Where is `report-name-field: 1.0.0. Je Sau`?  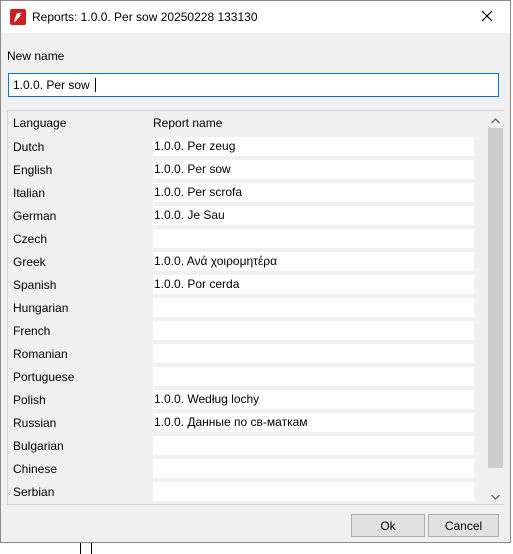 report-name-field: 1.0.0. Je Sau is located at coordinates (313, 215).